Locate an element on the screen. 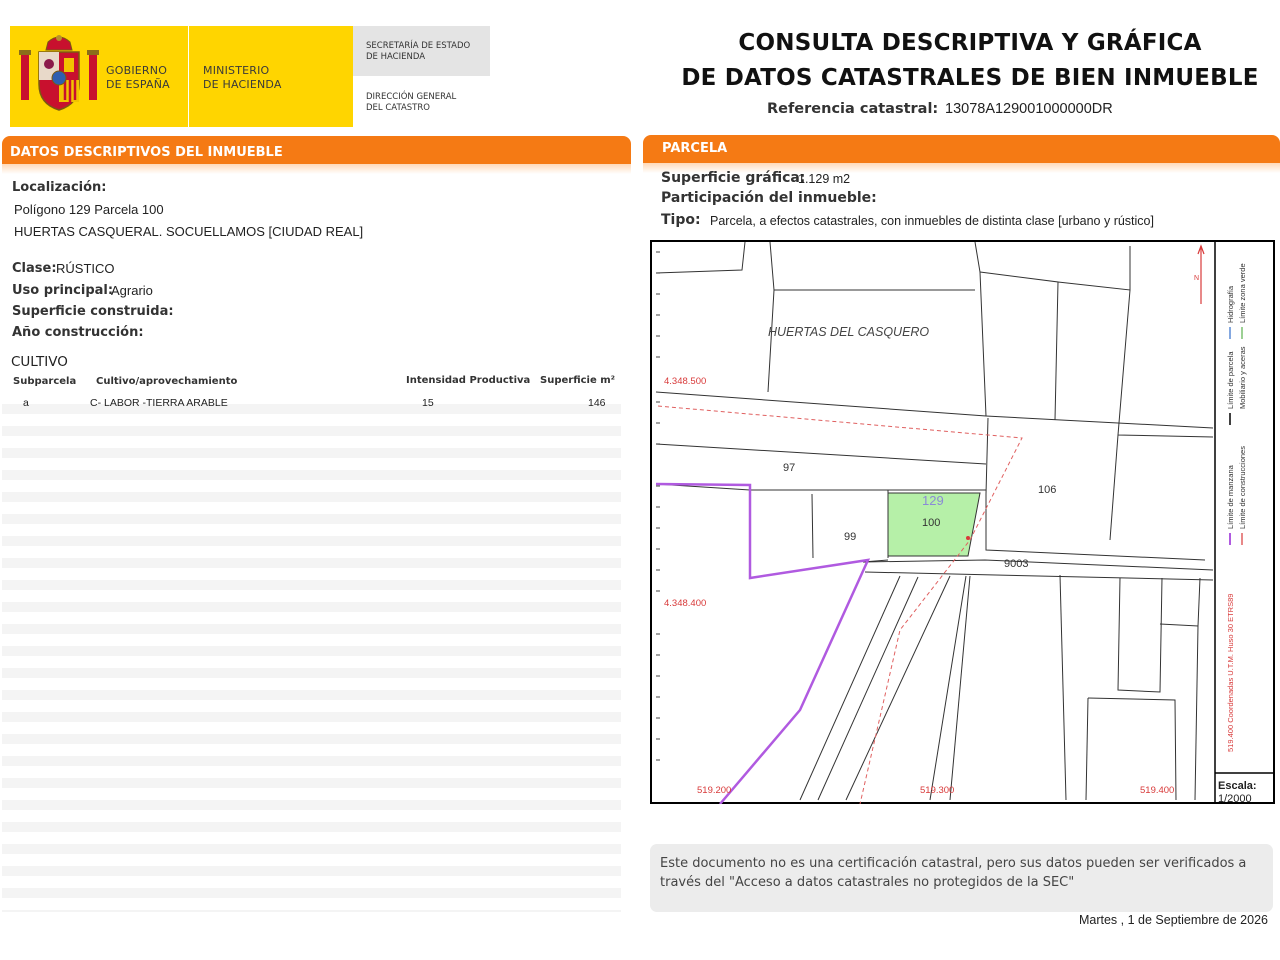  localizacion-label: Localización: is located at coordinates (59, 187).